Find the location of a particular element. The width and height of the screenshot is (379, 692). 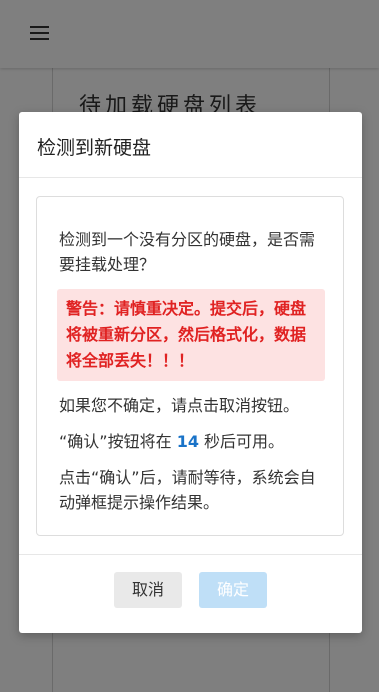

wait-hint: 点击“确认”后，请耐等待，系统会自动弹框提示操作结果。 is located at coordinates (187, 490).